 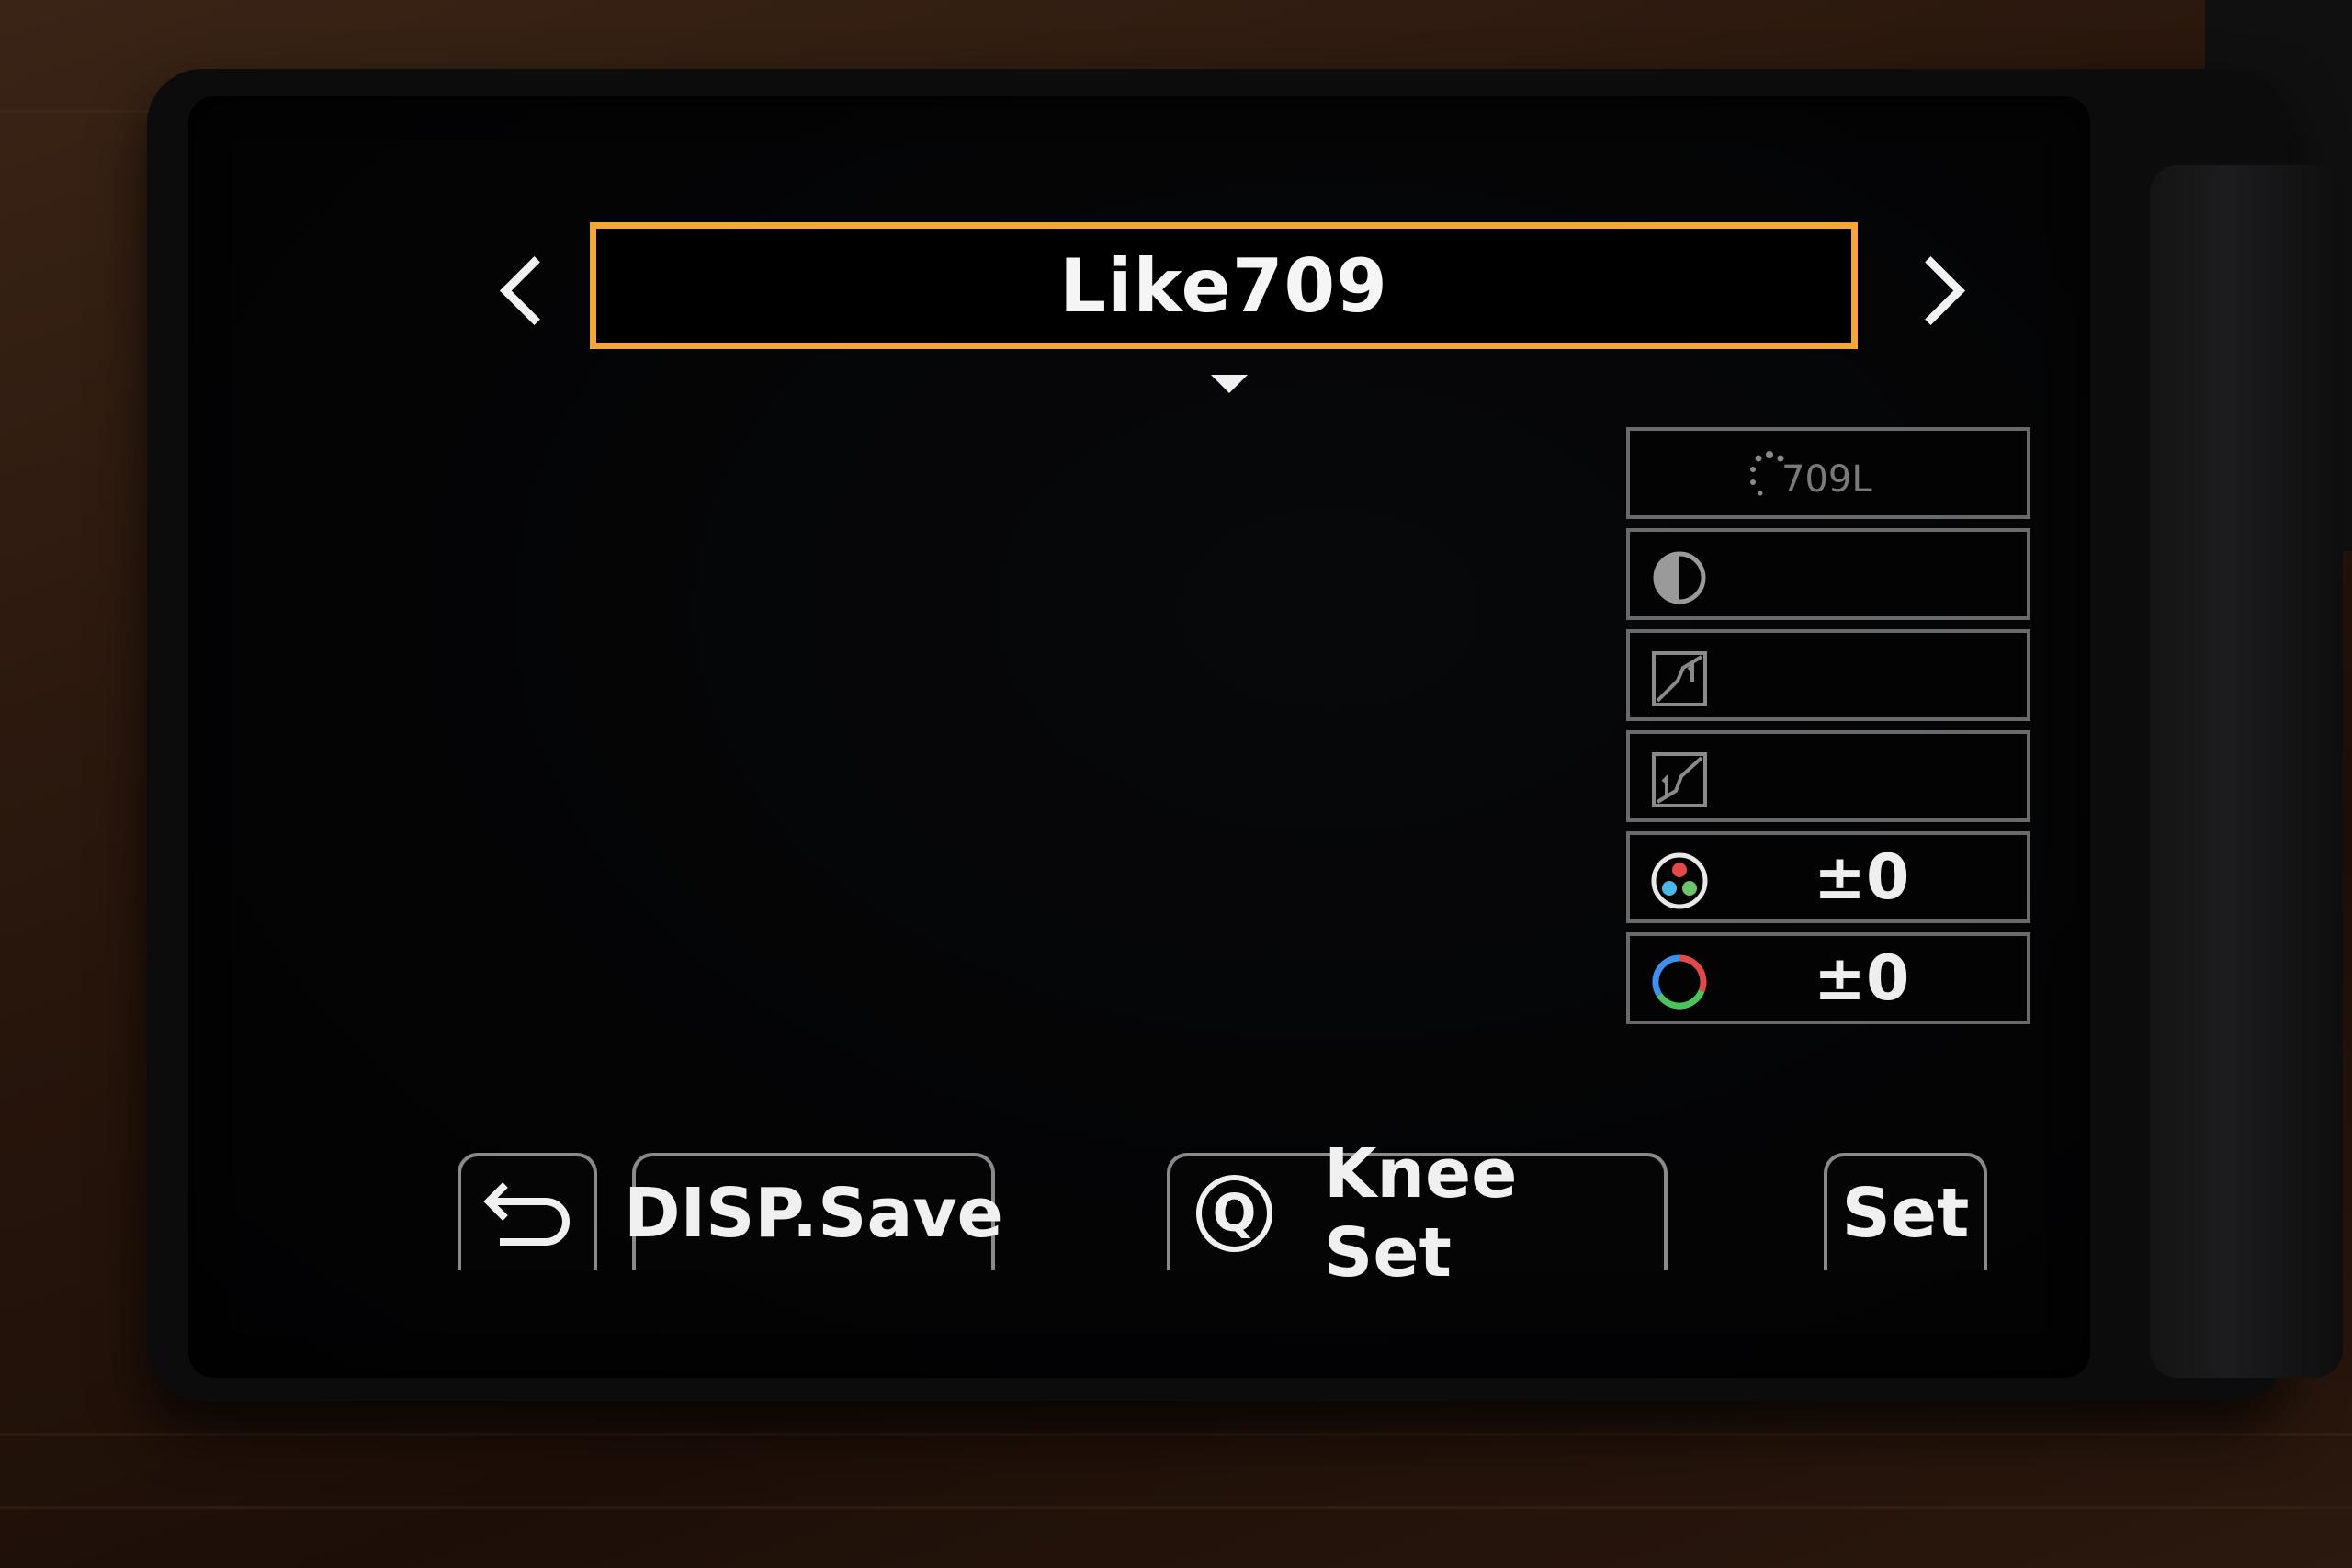 I want to click on back-button, so click(x=527, y=1211).